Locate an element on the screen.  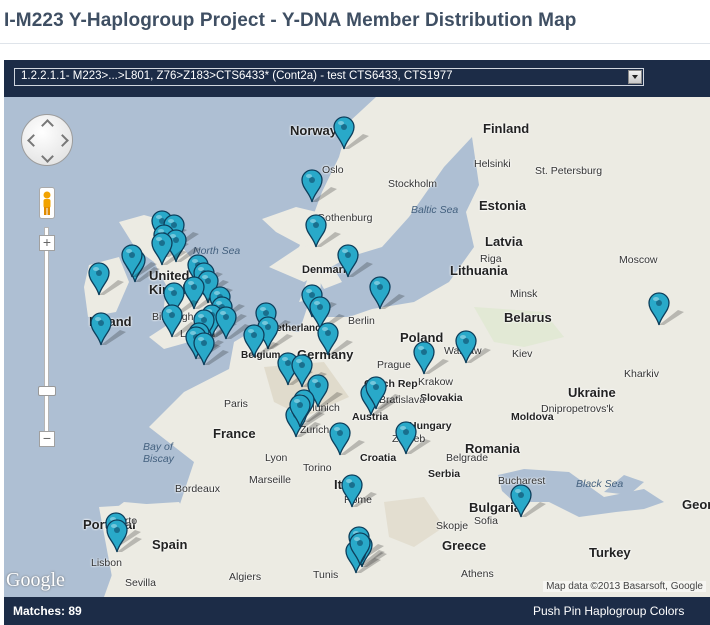
country-label-latvia: Latvia is located at coordinates (504, 241).